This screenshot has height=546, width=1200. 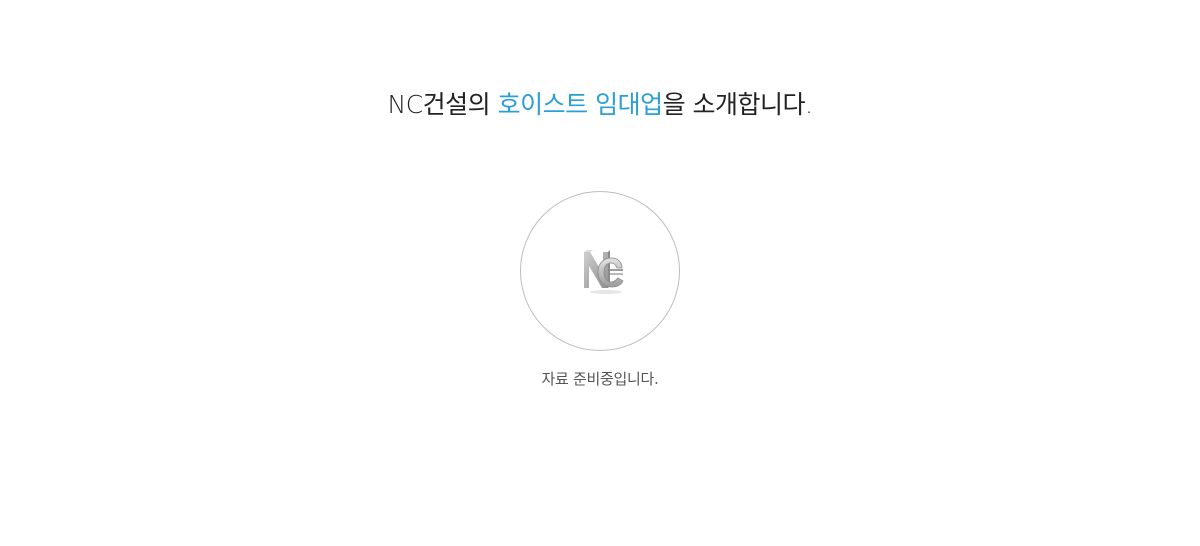 I want to click on title-suffix: 을 소개합니다., so click(x=737, y=104).